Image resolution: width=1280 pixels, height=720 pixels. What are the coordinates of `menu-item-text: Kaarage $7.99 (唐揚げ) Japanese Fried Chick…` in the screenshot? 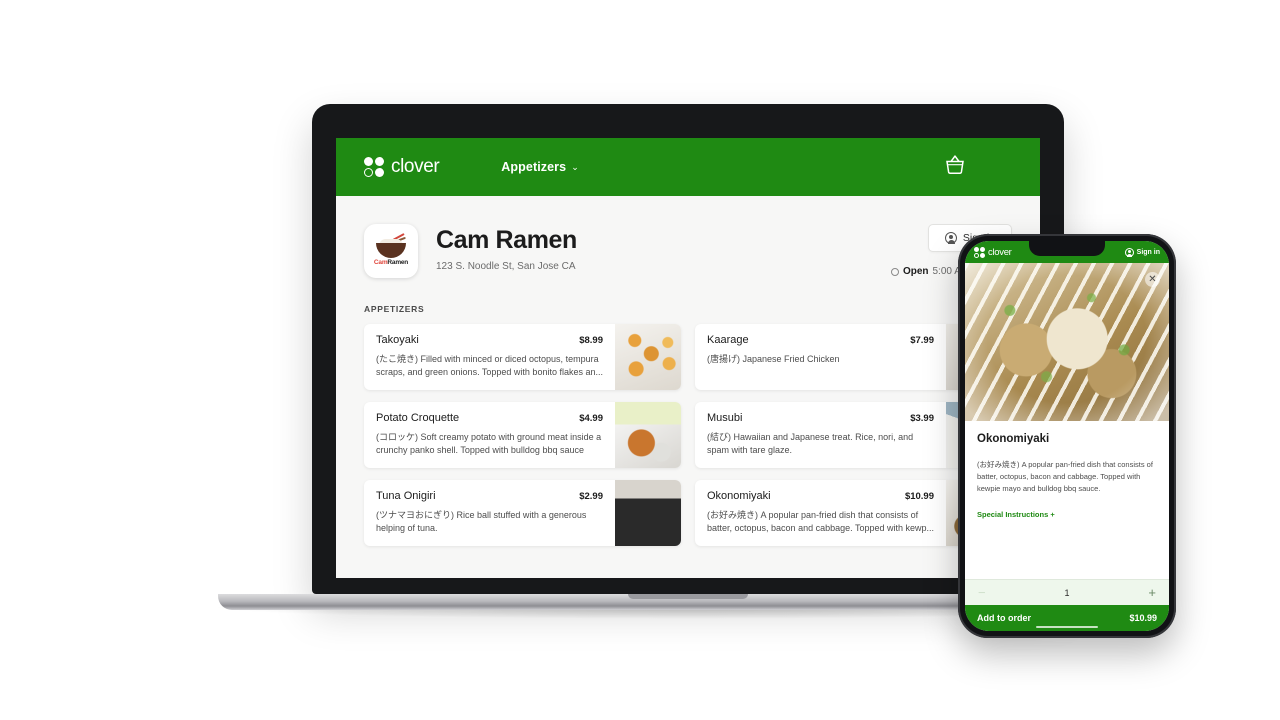 It's located at (820, 357).